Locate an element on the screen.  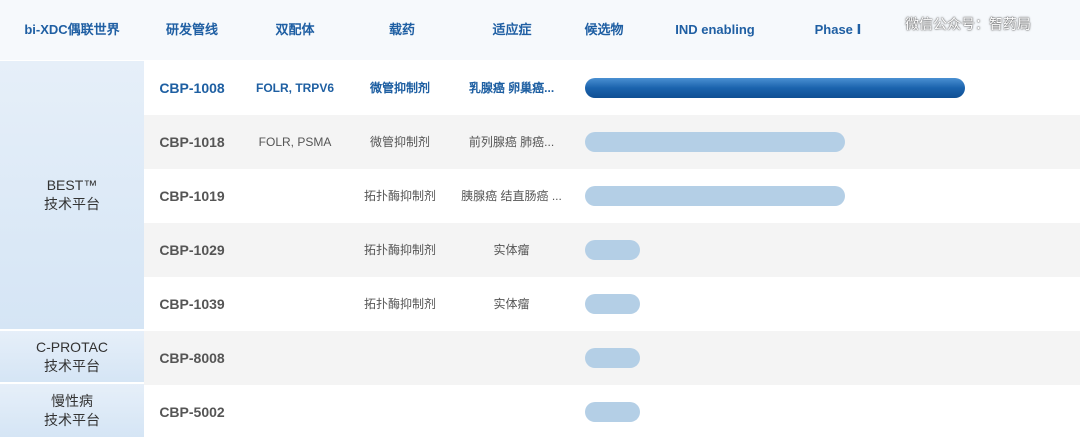
ligand-cell: FOLR, TRPV6 is located at coordinates (294, 88).